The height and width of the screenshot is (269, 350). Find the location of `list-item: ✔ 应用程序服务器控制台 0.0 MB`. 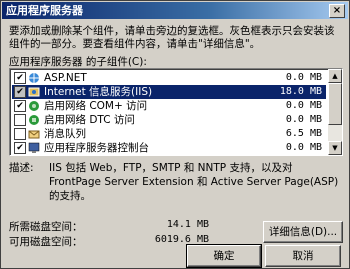

list-item: ✔ 应用程序服务器控制台 0.0 MB is located at coordinates (169, 148).